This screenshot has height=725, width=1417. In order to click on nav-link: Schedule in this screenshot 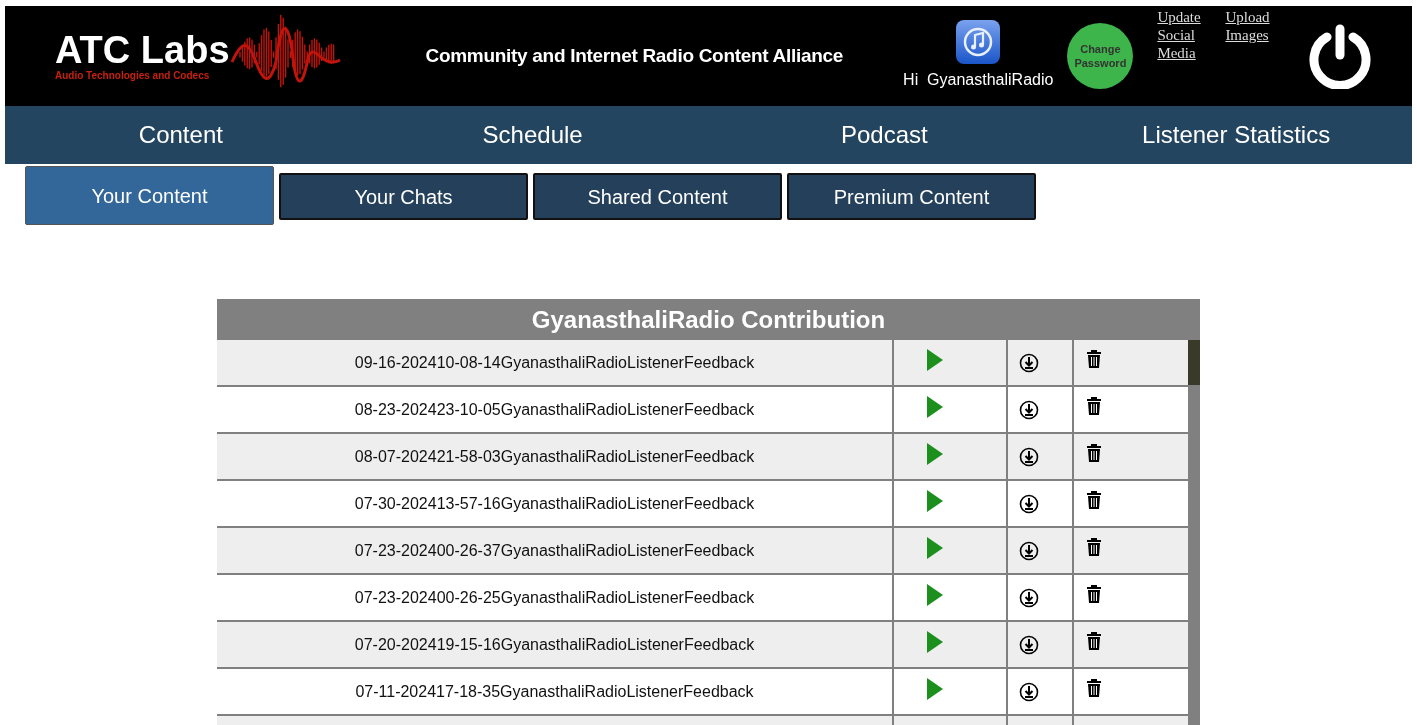, I will do `click(532, 135)`.